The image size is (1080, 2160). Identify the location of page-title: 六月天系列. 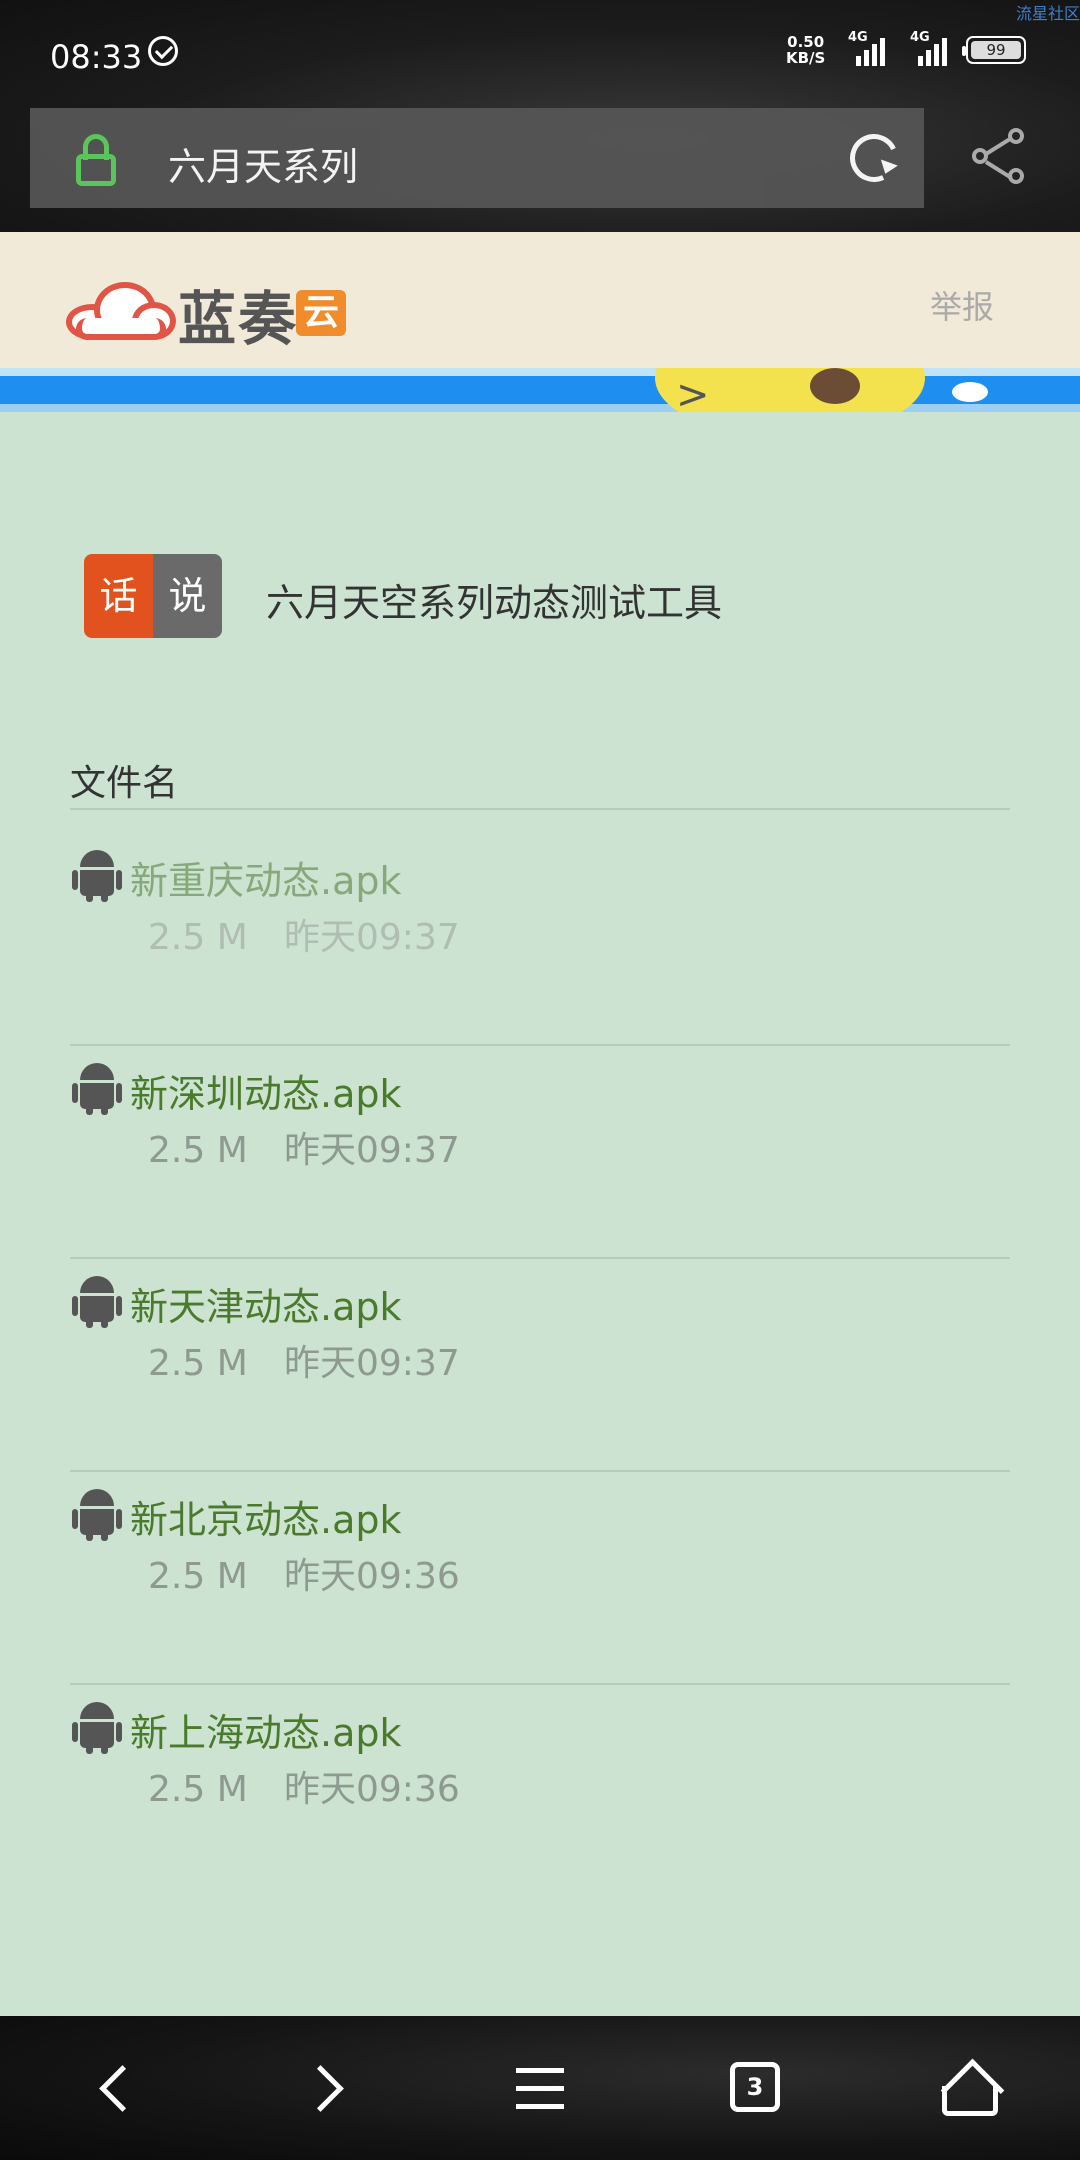
(263, 163).